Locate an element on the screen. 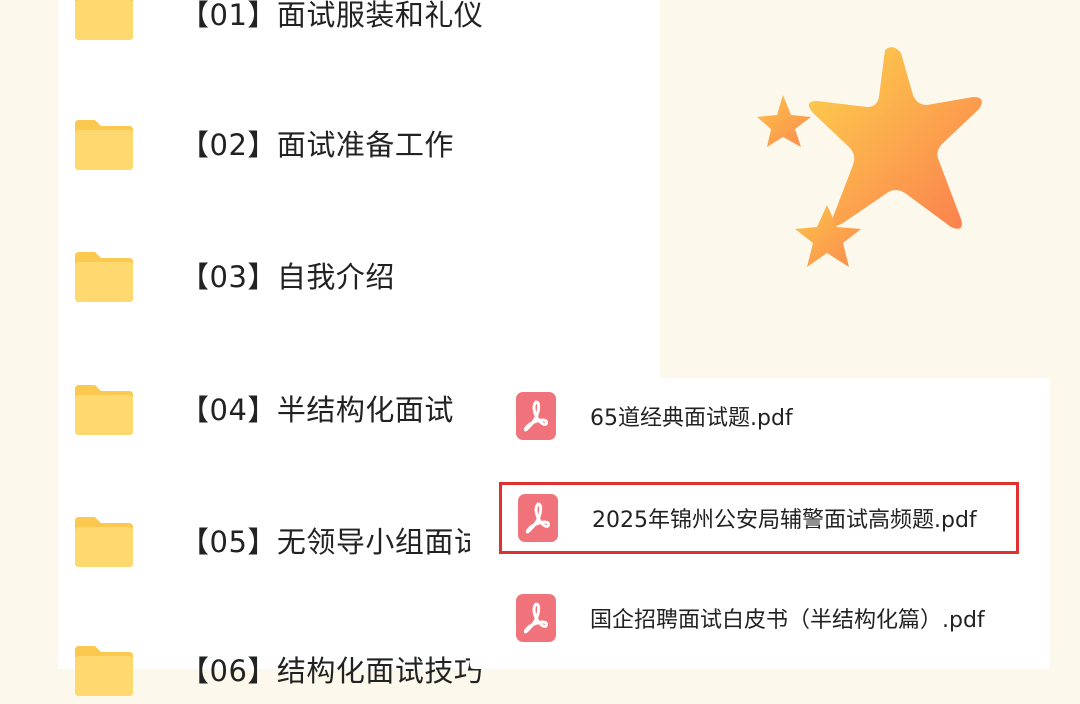  folder-label: 【03】自我介绍 is located at coordinates (287, 277).